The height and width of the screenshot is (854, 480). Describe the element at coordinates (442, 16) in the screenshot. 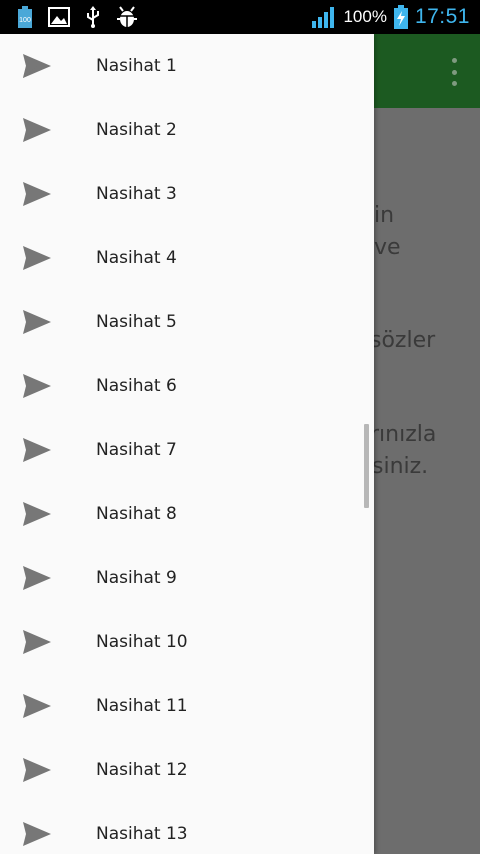

I see `clock: 17:51` at that location.